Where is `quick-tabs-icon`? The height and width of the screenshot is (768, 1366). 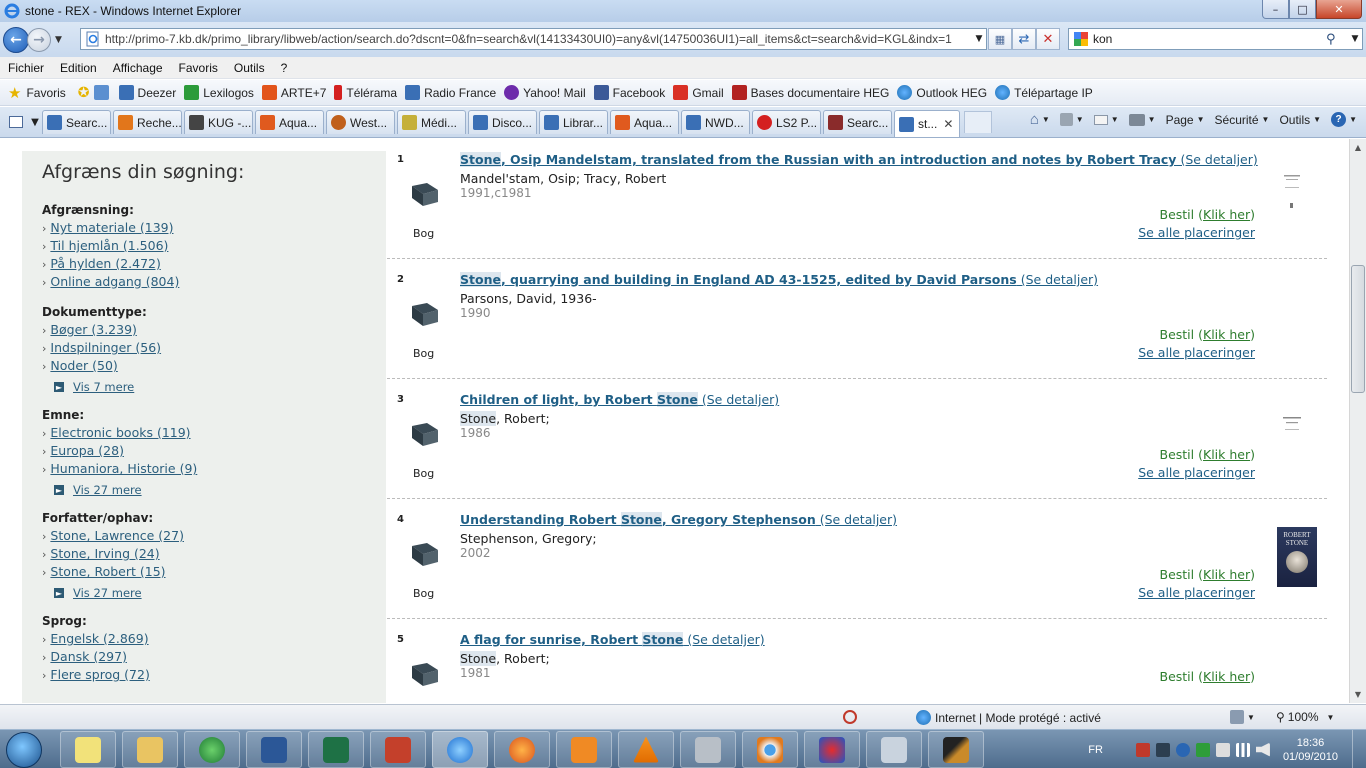
quick-tabs-icon is located at coordinates (16, 122).